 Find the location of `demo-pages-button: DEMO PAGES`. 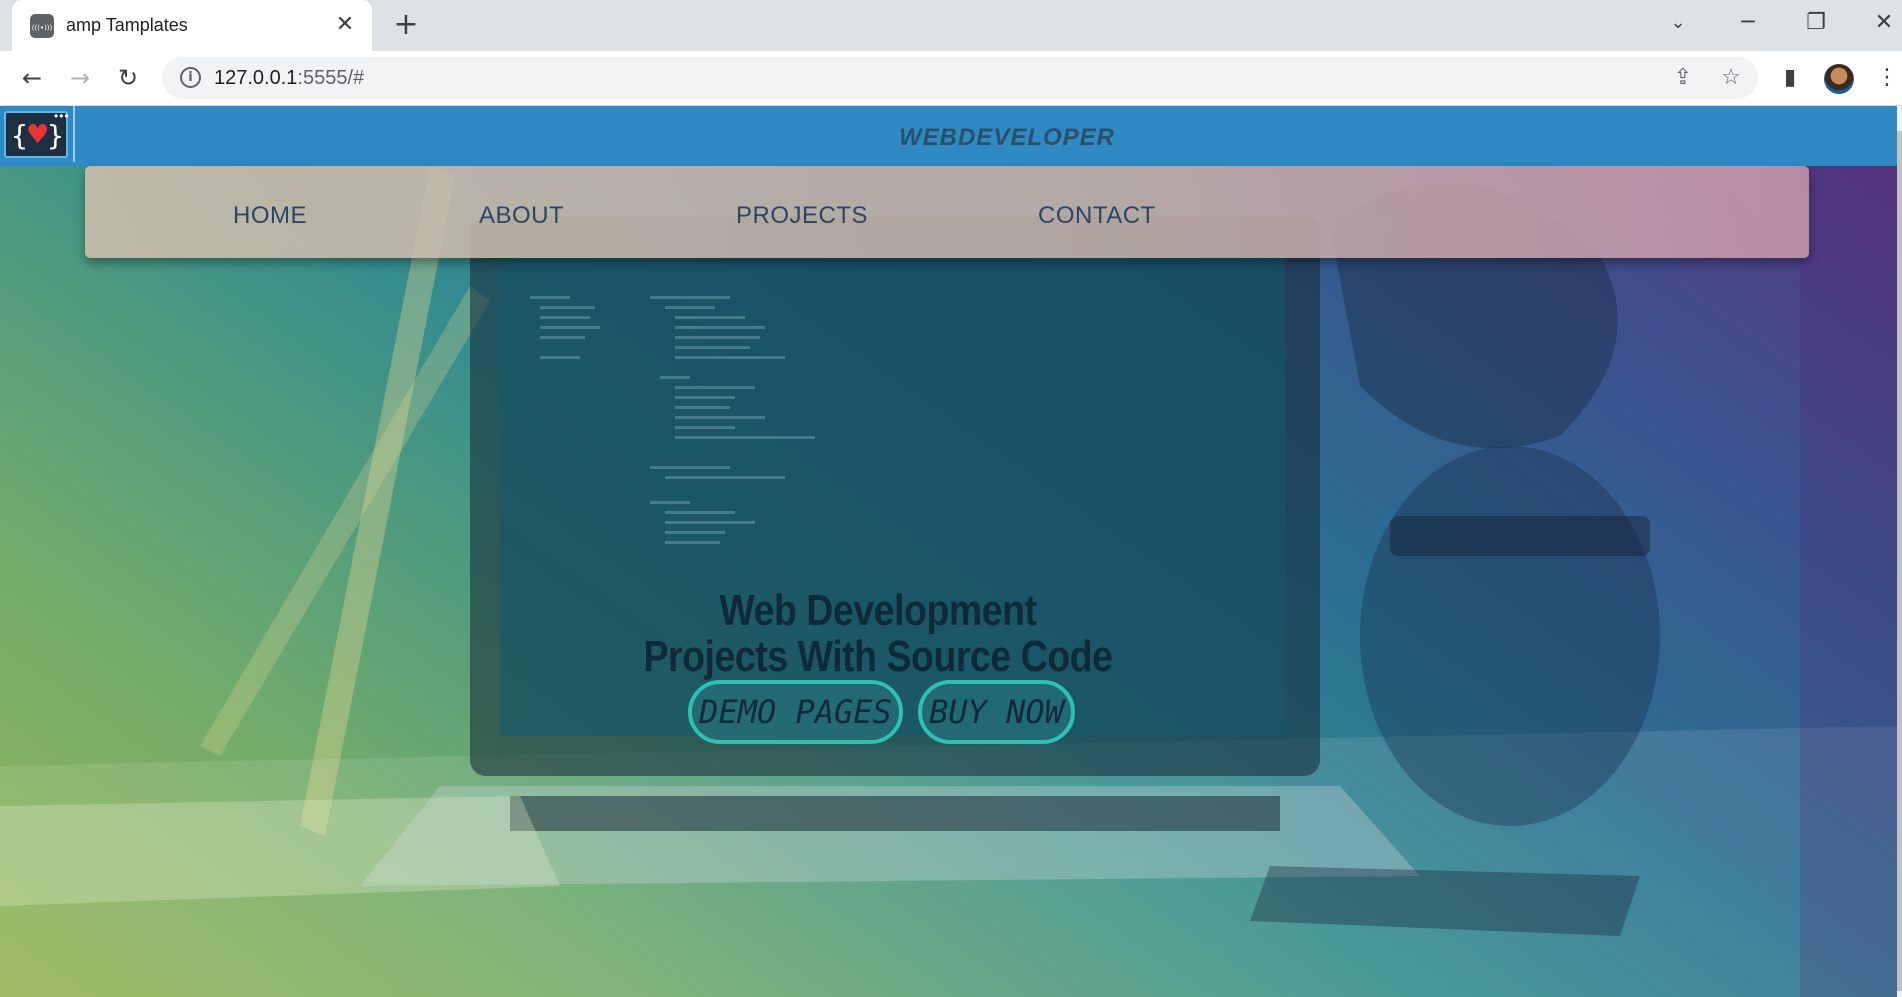

demo-pages-button: DEMO PAGES is located at coordinates (795, 712).